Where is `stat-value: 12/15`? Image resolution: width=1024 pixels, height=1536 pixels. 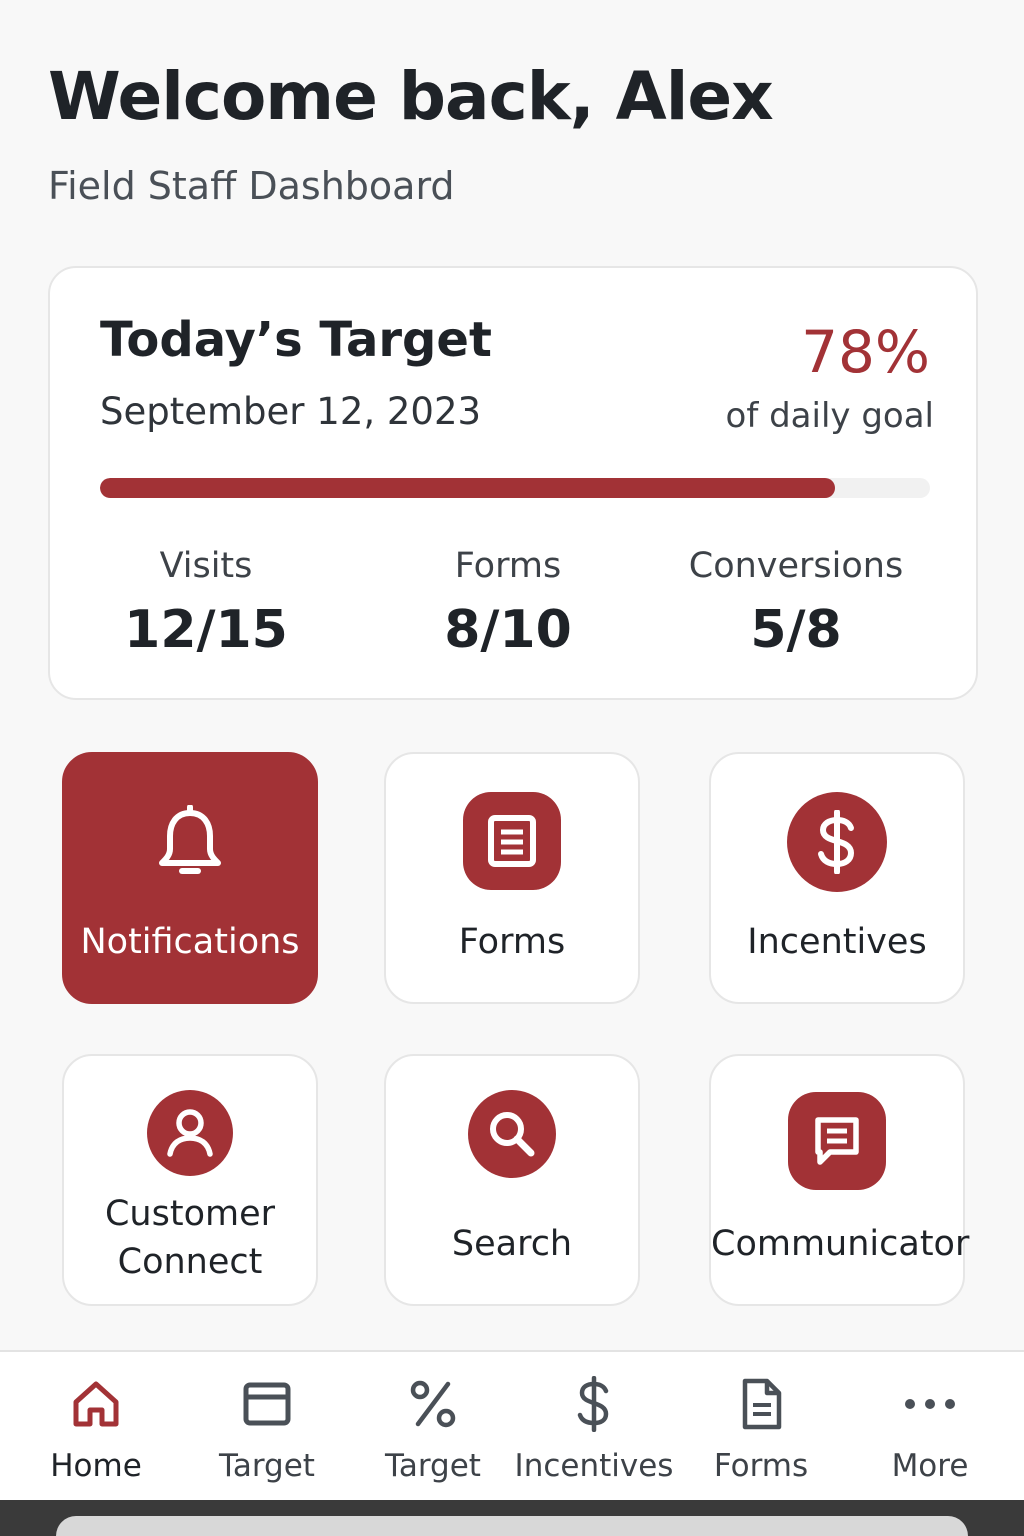 stat-value: 12/15 is located at coordinates (206, 630).